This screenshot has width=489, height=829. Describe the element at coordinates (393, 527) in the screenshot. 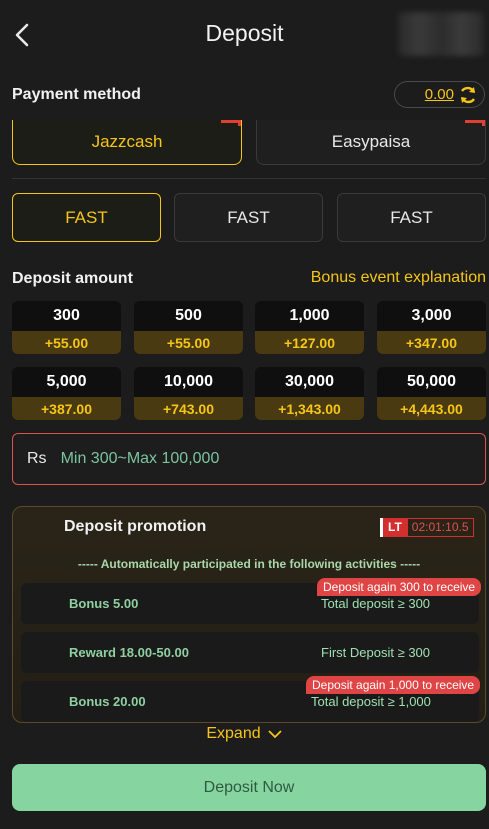

I see `lt-badge: LT` at that location.